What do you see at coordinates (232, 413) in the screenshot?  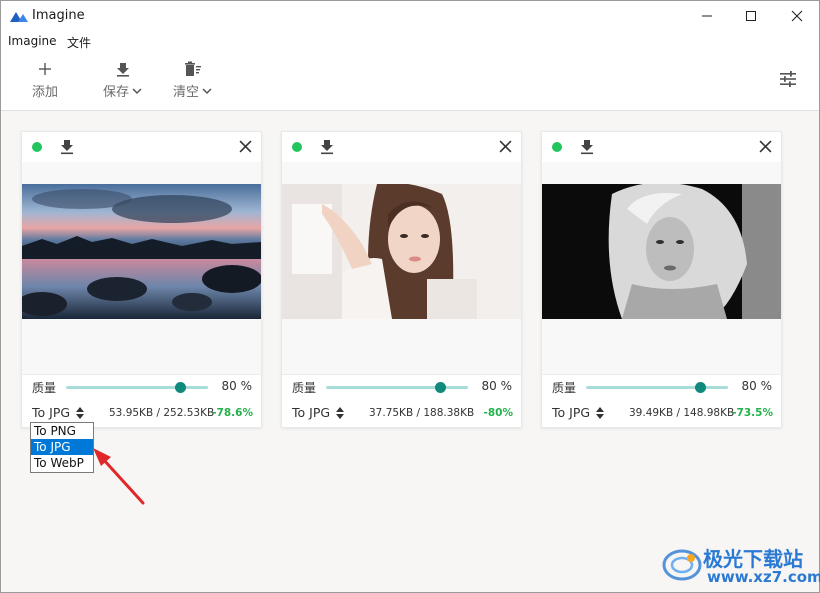 I see `size-reduction: -78.6%` at bounding box center [232, 413].